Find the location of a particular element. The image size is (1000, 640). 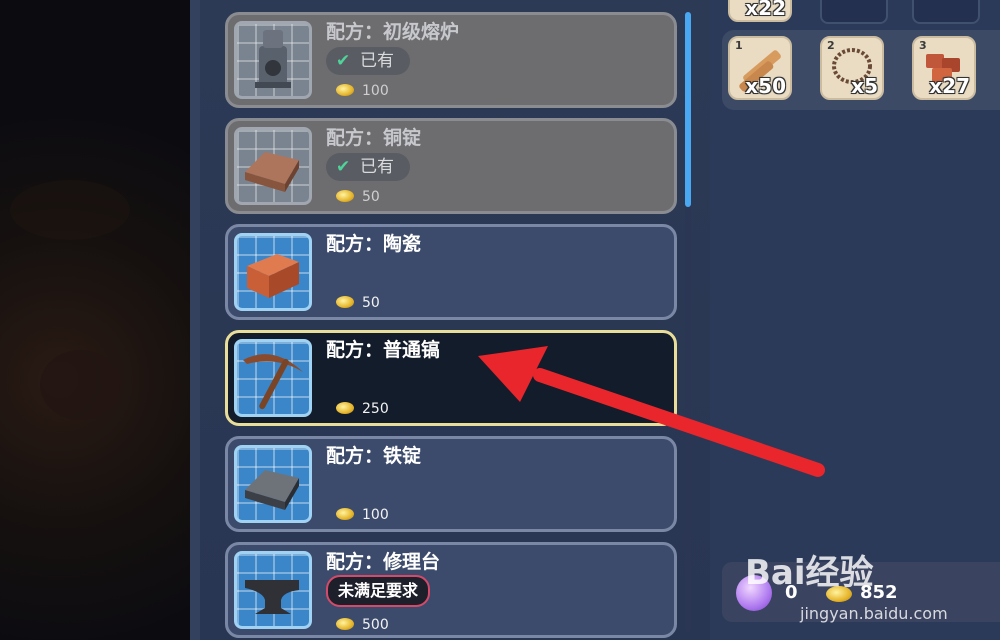

recipe-card-pickaxe: 配方：普通镐 250 is located at coordinates (451, 378).